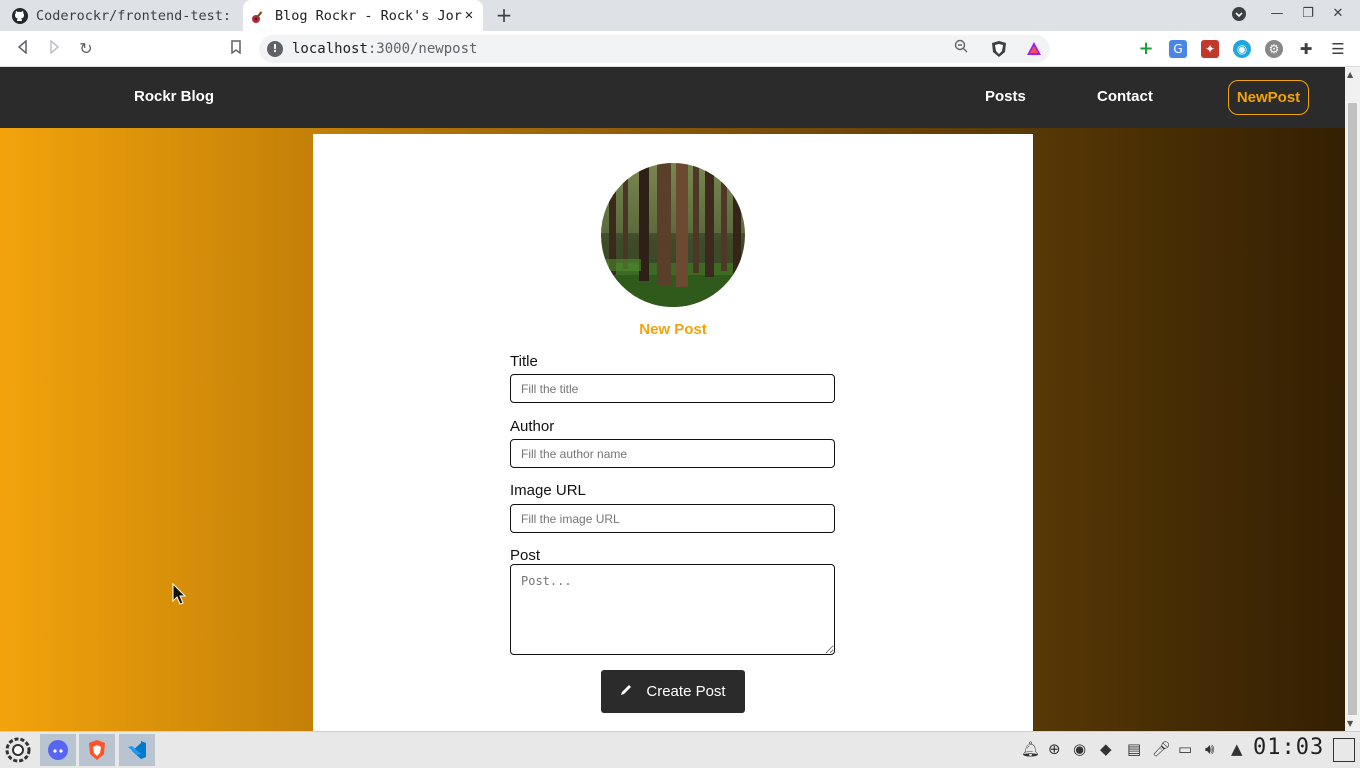 Image resolution: width=1360 pixels, height=768 pixels. I want to click on minimize-icon: —, so click(1277, 13).